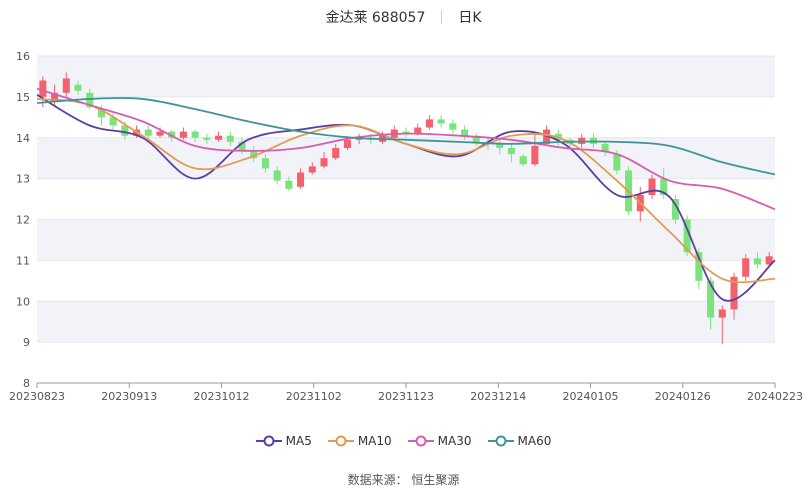 This screenshot has height=491, width=807. What do you see at coordinates (403, 480) in the screenshot?
I see `data-source: 数据来源： 恒生聚源` at bounding box center [403, 480].